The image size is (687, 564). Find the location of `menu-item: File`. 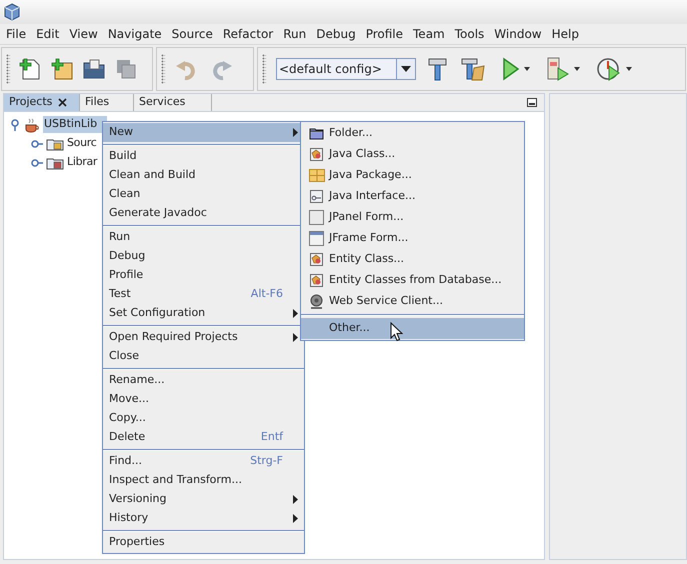

menu-item: File is located at coordinates (16, 34).